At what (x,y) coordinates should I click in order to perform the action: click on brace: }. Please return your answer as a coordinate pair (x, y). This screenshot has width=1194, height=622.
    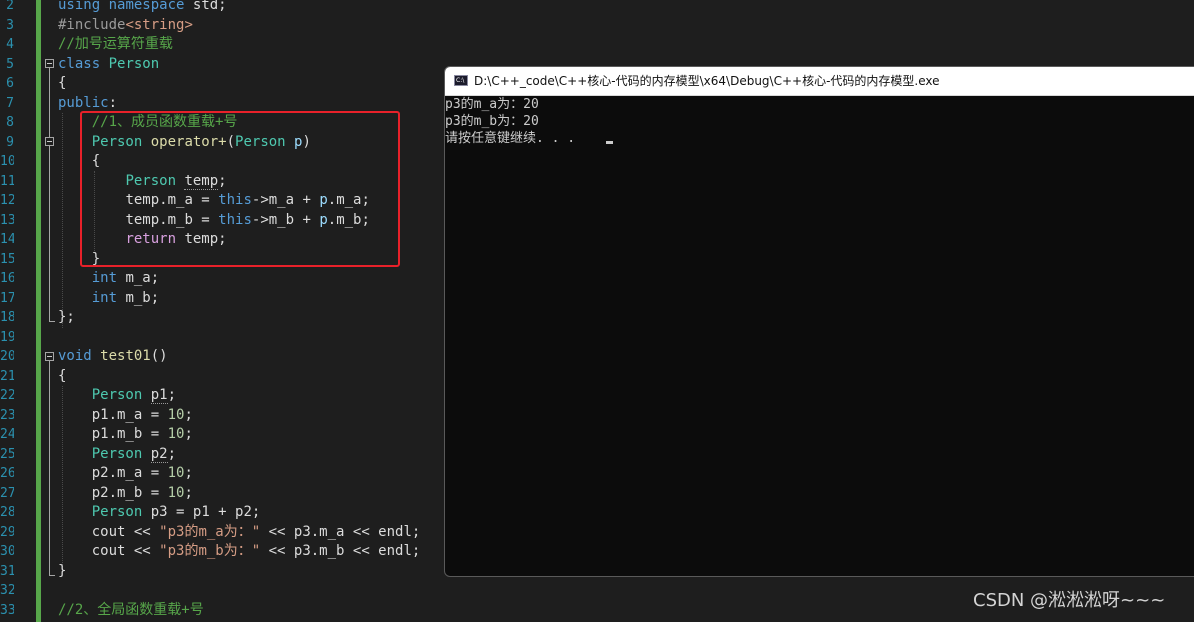
    Looking at the image, I should click on (62, 570).